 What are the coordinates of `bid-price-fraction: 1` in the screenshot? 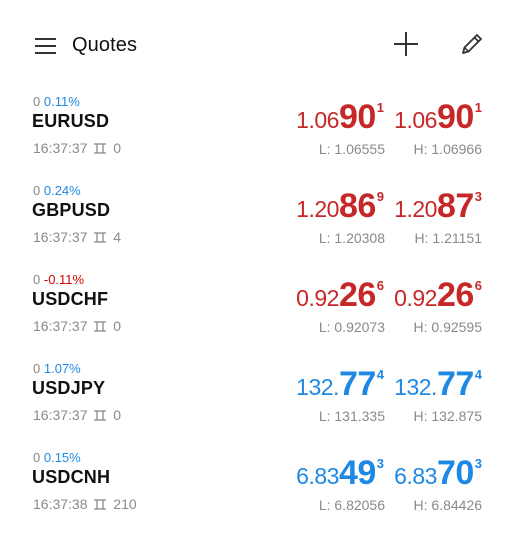 It's located at (380, 107).